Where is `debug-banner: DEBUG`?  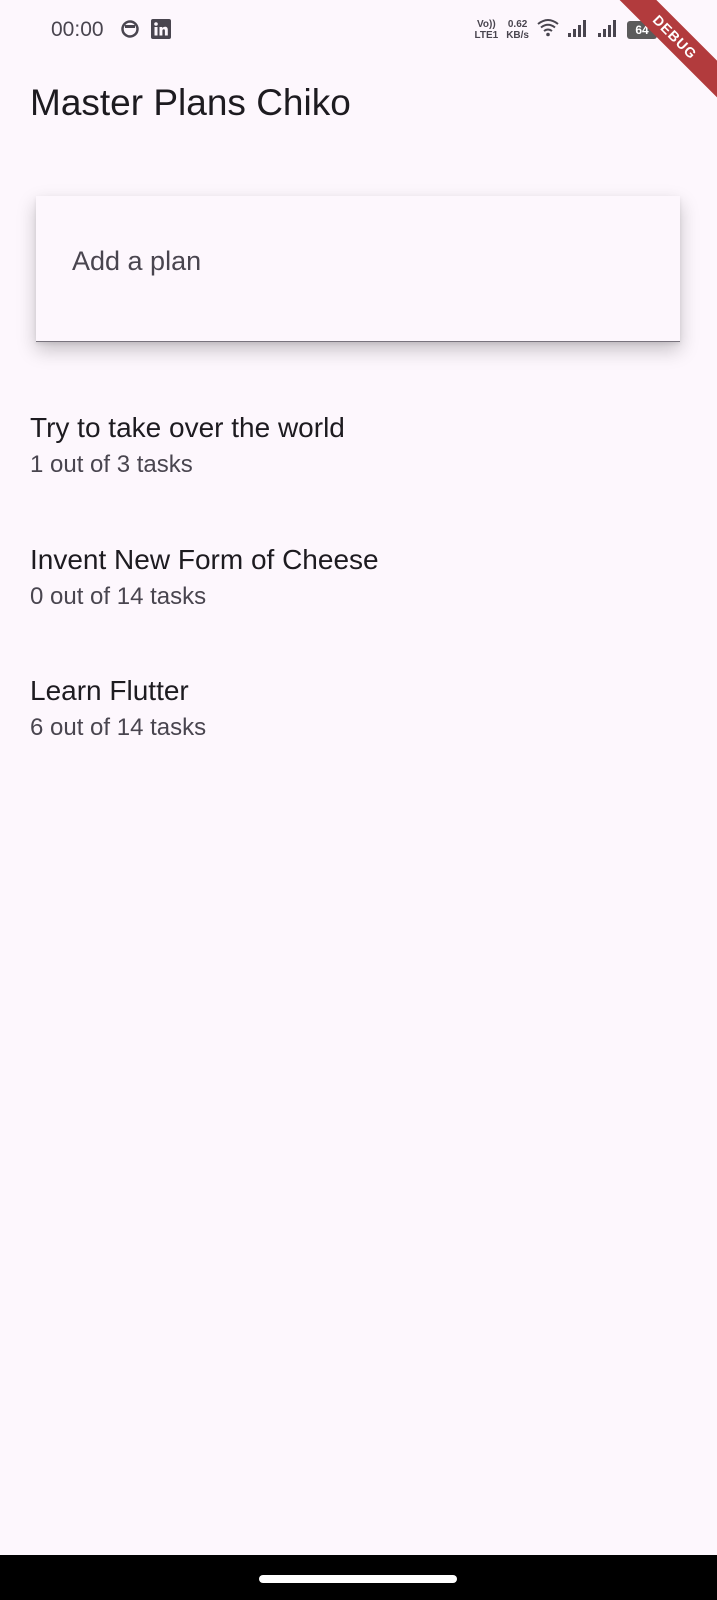
debug-banner: DEBUG is located at coordinates (662, 55).